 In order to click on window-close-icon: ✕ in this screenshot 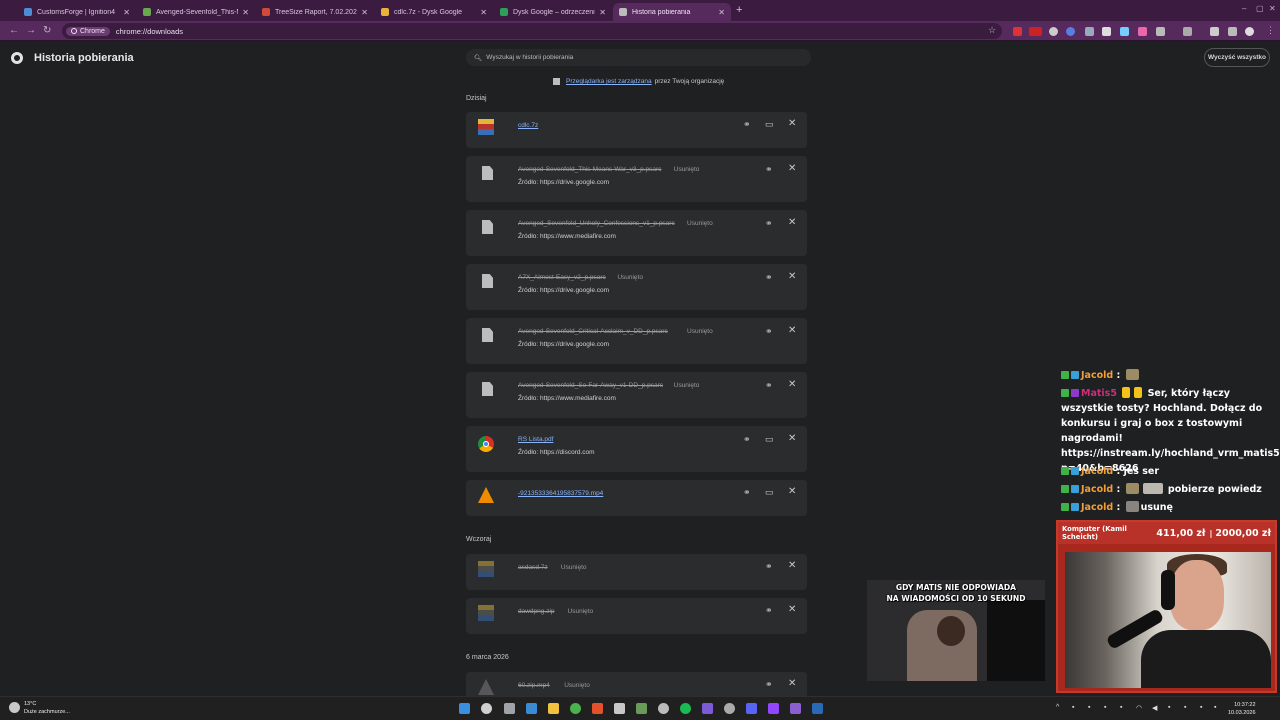, I will do `click(1272, 8)`.